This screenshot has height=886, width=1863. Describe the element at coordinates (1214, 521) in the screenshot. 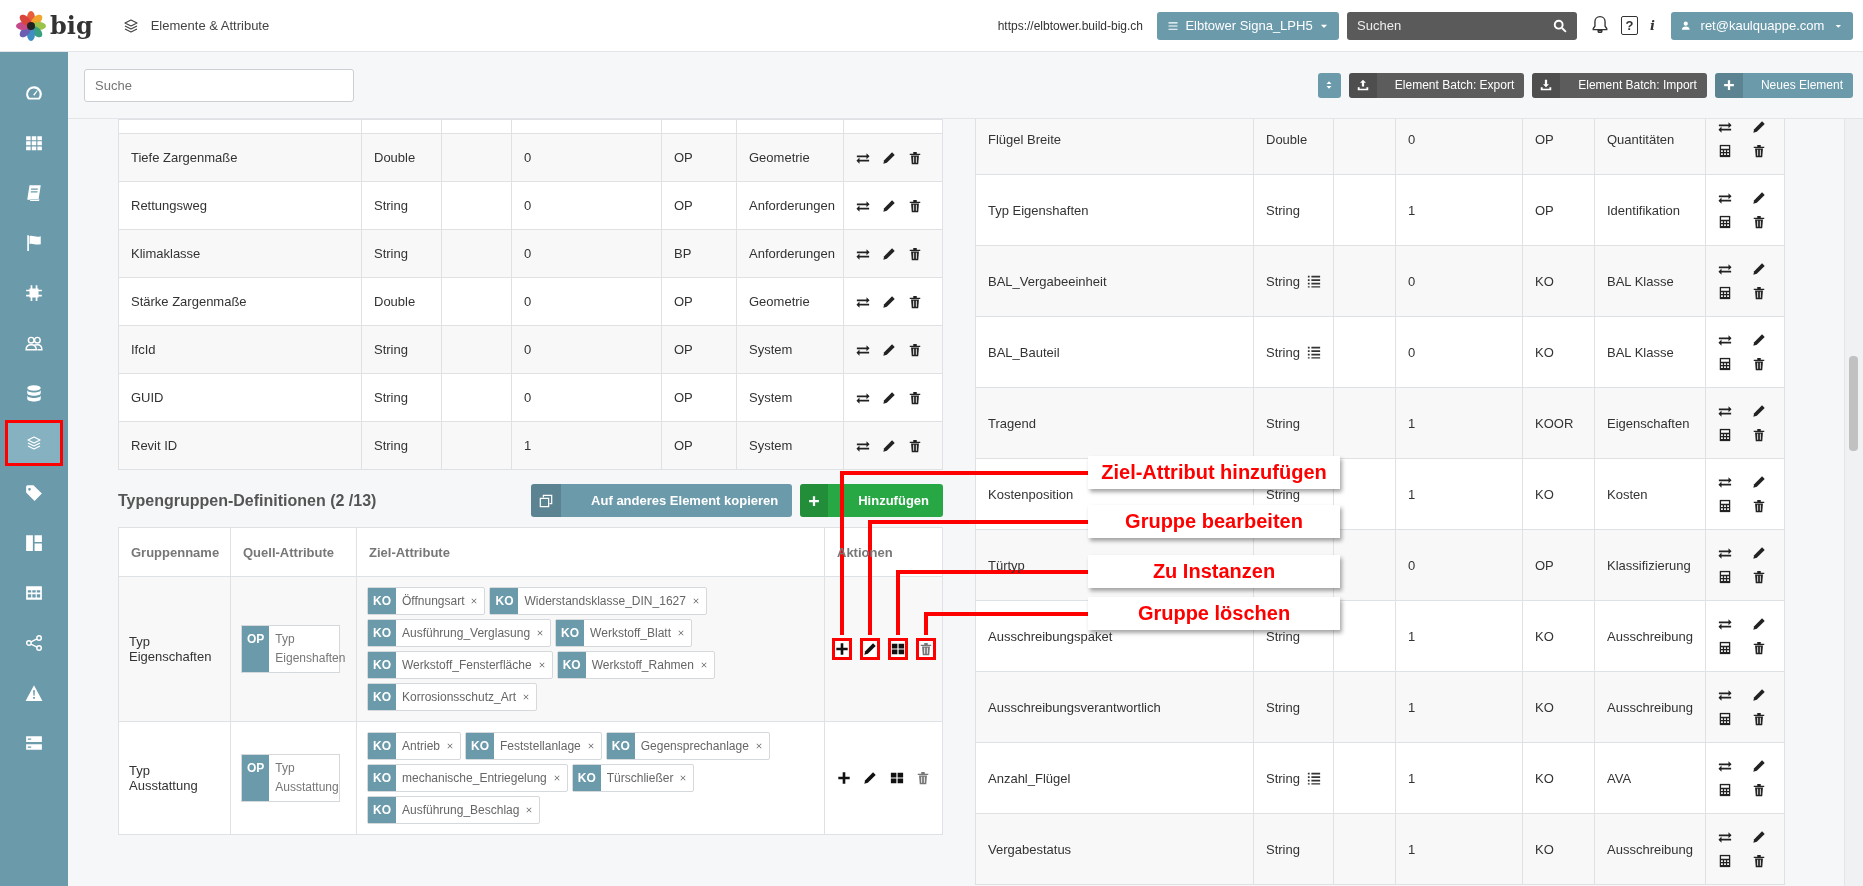

I see `callout-label: Gruppe bearbeiten` at that location.